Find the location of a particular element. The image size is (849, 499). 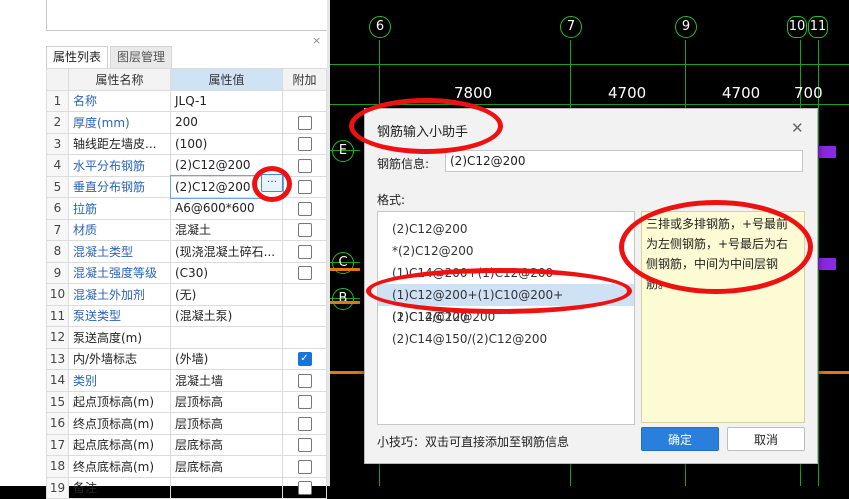

property-row: 19 备注 is located at coordinates (186, 487).